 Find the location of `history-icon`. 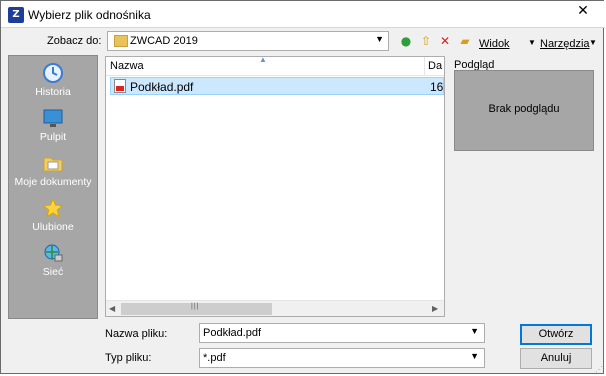

history-icon is located at coordinates (53, 73).